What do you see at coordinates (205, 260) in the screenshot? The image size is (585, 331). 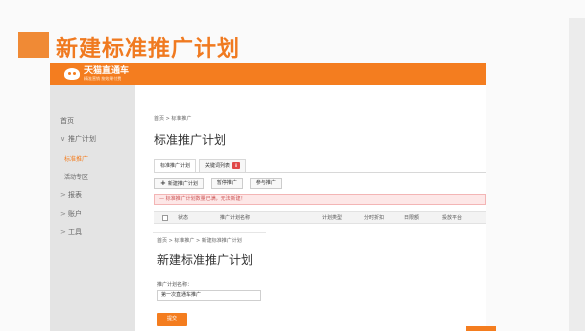 I see `panel-title: 新建标准推广计划` at bounding box center [205, 260].